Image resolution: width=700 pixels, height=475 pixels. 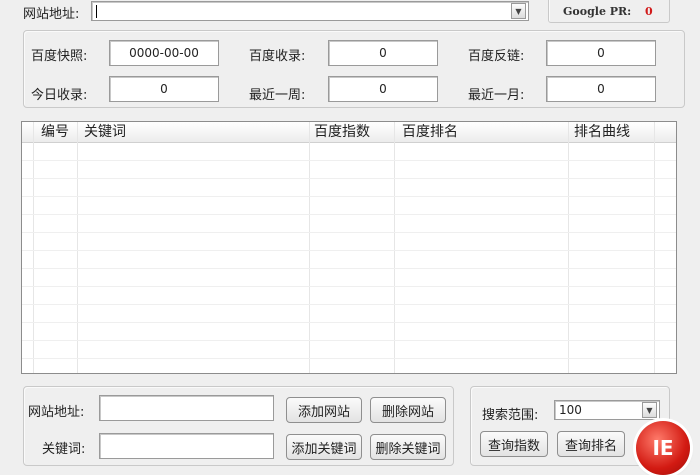 I want to click on stat-value-month: 0, so click(x=601, y=89).